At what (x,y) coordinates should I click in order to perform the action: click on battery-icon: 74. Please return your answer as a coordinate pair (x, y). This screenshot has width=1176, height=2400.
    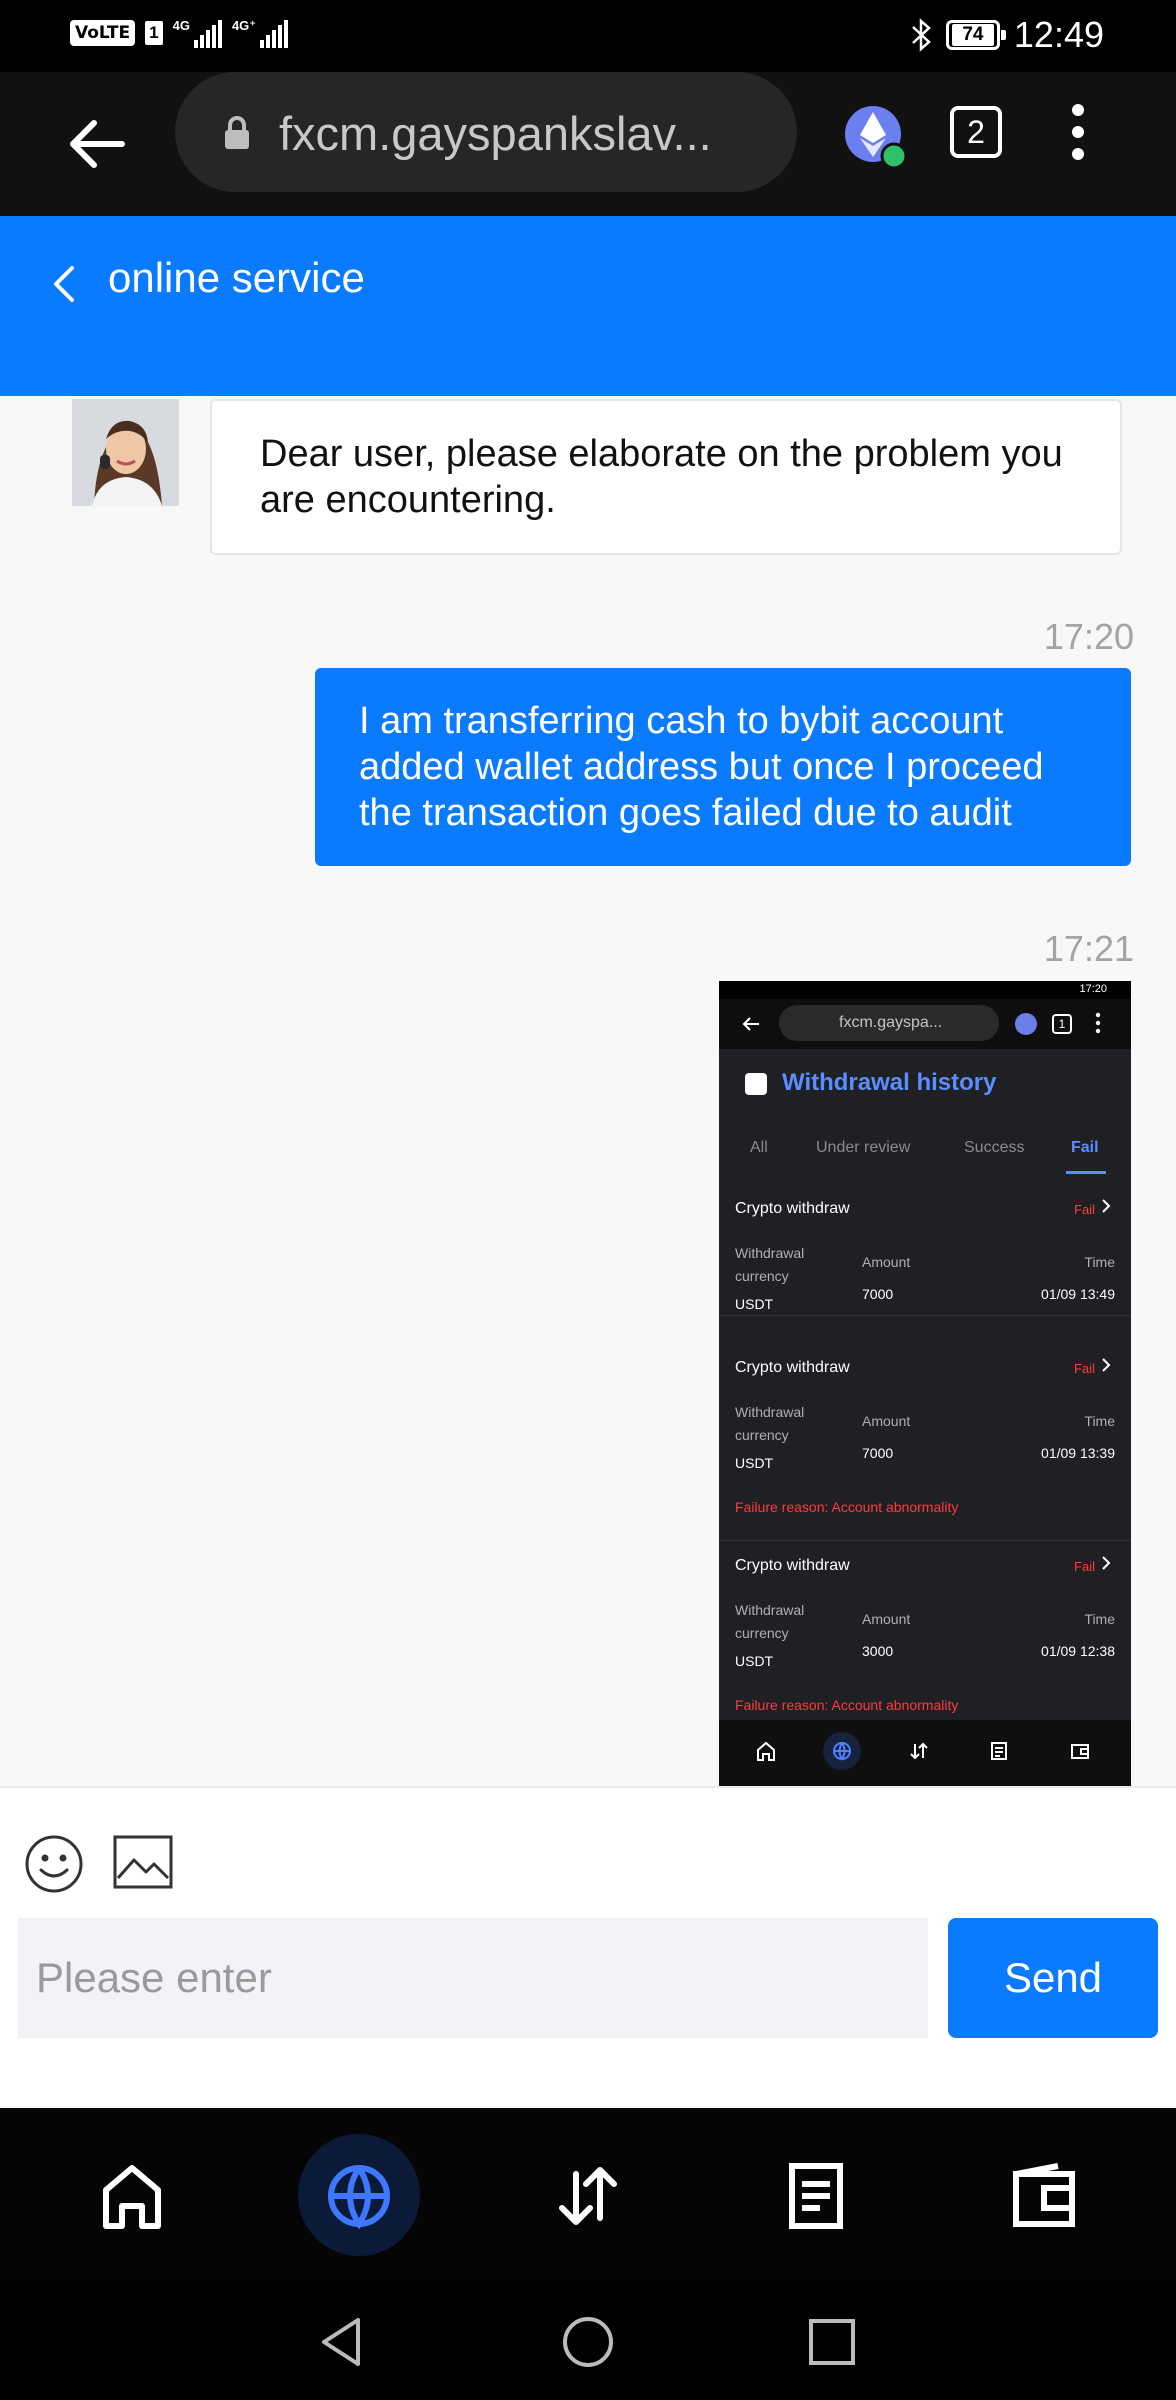
    Looking at the image, I should click on (975, 35).